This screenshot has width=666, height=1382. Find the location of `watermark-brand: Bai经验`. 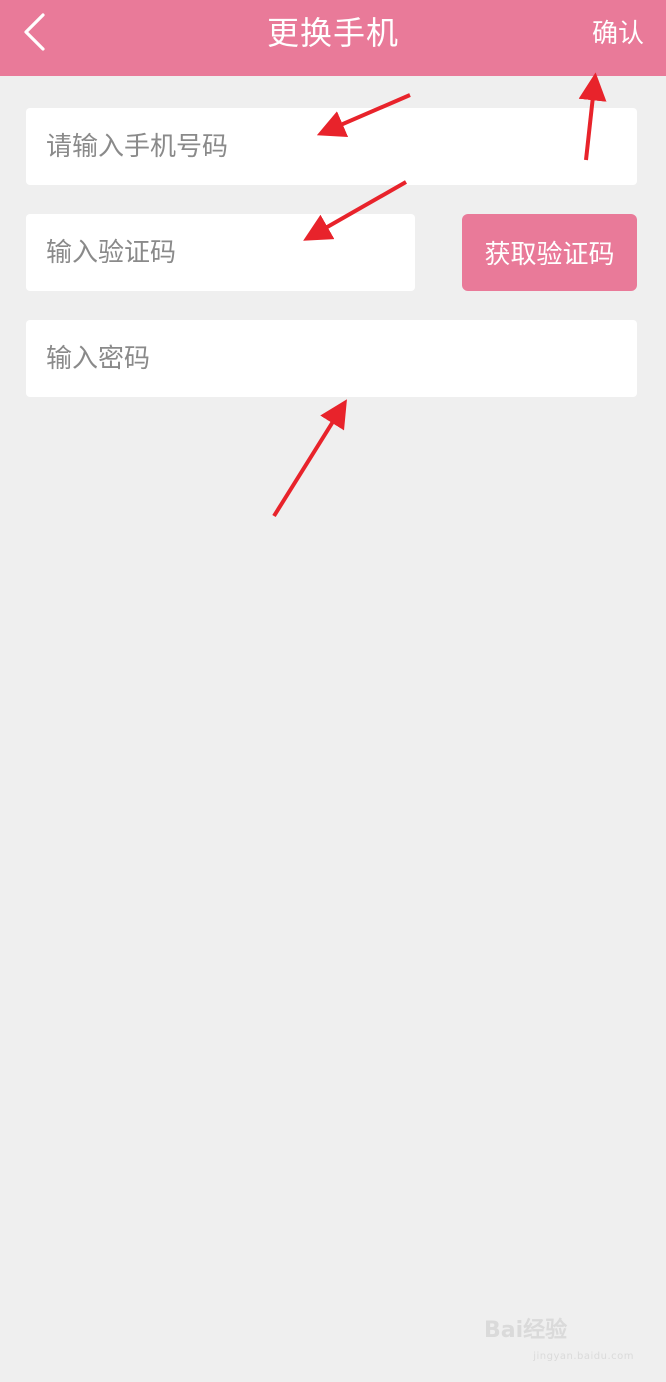

watermark-brand: Bai经验 is located at coordinates (526, 1330).